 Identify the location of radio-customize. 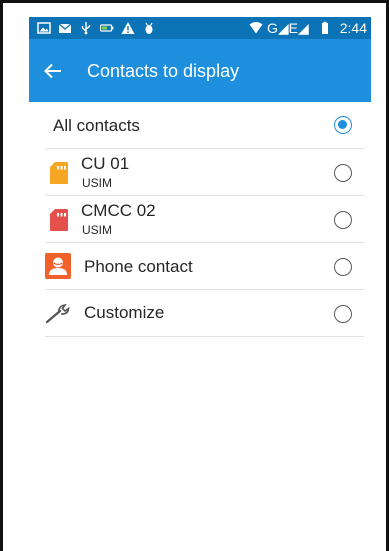
(343, 314).